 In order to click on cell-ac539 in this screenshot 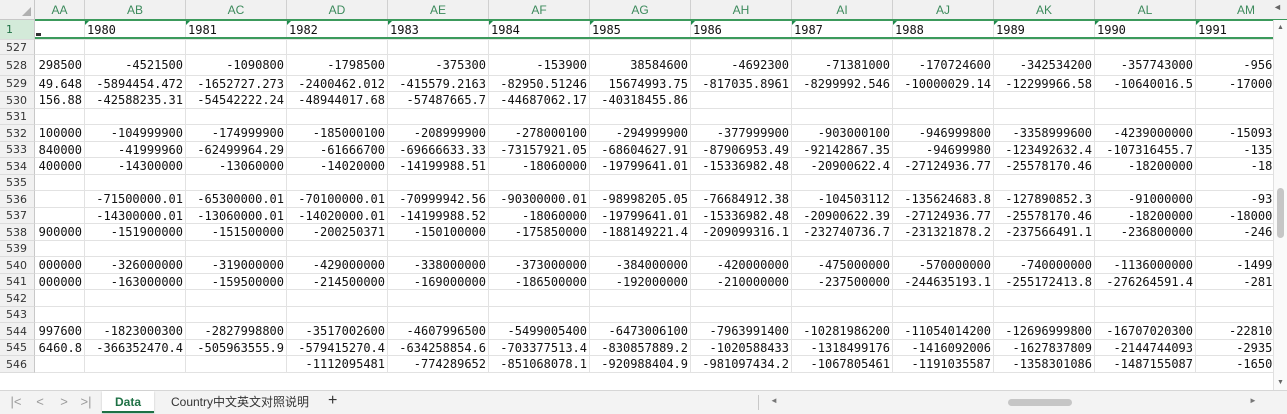, I will do `click(236, 249)`.